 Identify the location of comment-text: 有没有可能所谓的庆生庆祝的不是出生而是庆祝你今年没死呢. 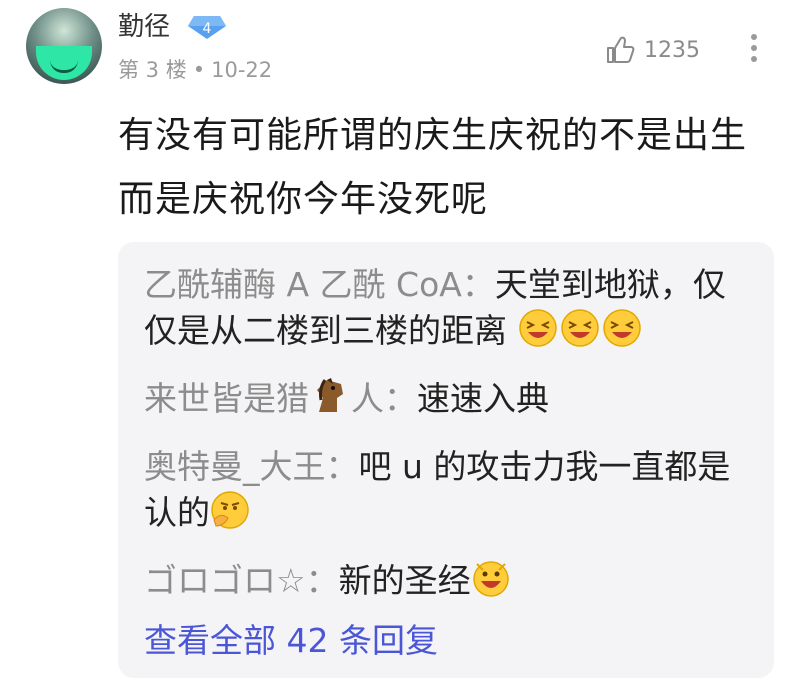
(433, 167).